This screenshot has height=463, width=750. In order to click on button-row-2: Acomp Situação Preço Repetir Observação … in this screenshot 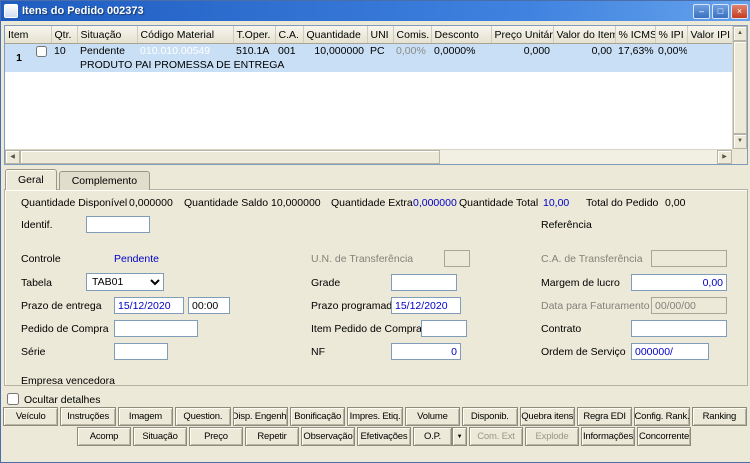, I will do `click(385, 436)`.